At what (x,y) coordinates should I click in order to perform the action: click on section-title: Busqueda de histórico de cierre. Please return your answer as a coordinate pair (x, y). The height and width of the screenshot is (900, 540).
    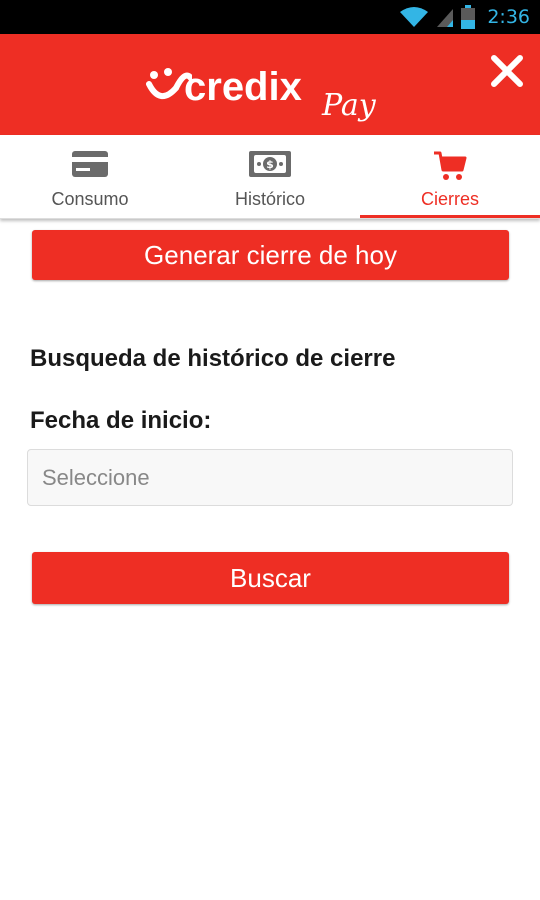
    Looking at the image, I should click on (213, 358).